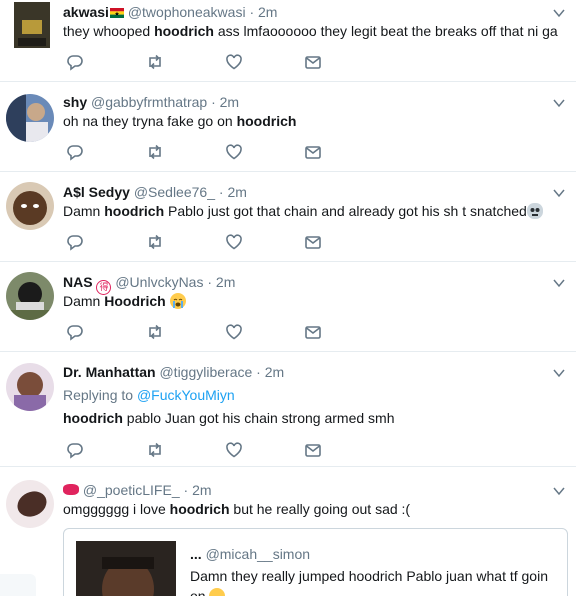 Image resolution: width=576 pixels, height=596 pixels. Describe the element at coordinates (96, 192) in the screenshot. I see `author-name: A$l Sedyy` at that location.